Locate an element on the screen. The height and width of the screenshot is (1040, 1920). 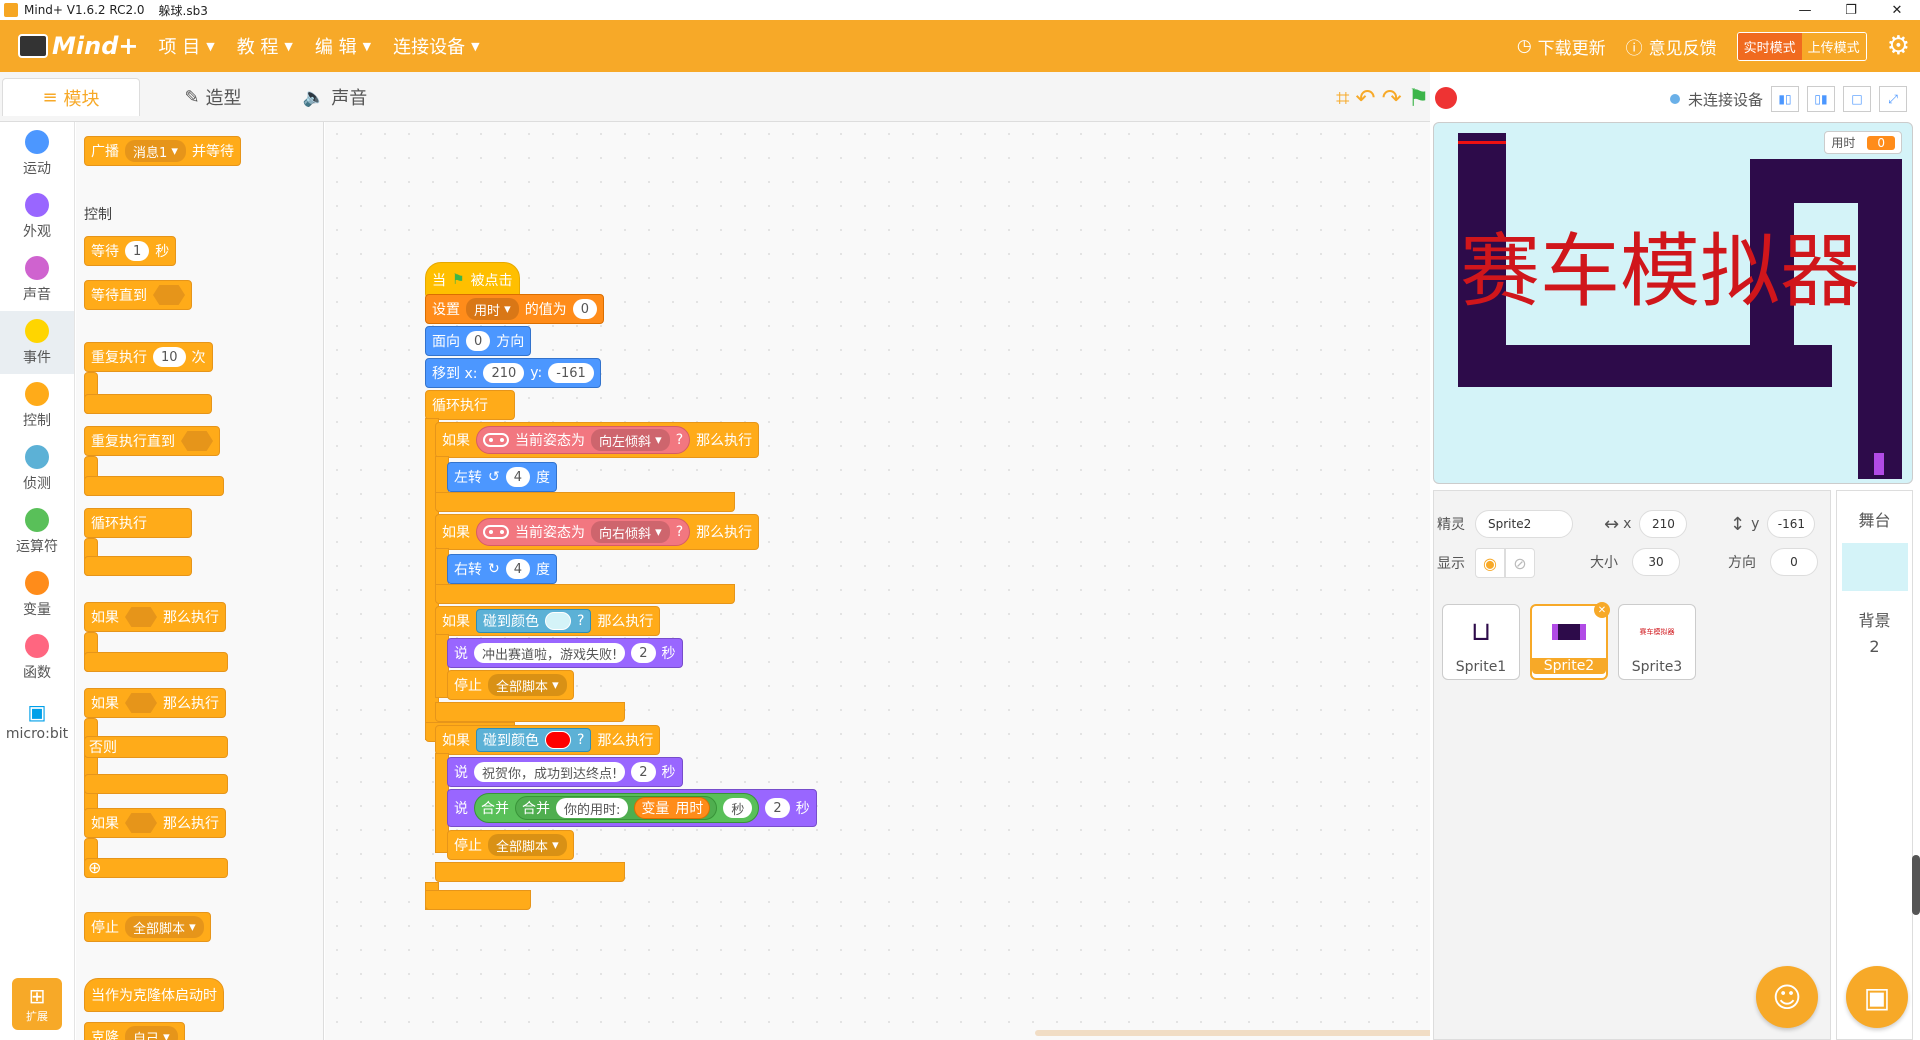
say-text-input: 冲出赛道啦，游戏失败! is located at coordinates (550, 653).